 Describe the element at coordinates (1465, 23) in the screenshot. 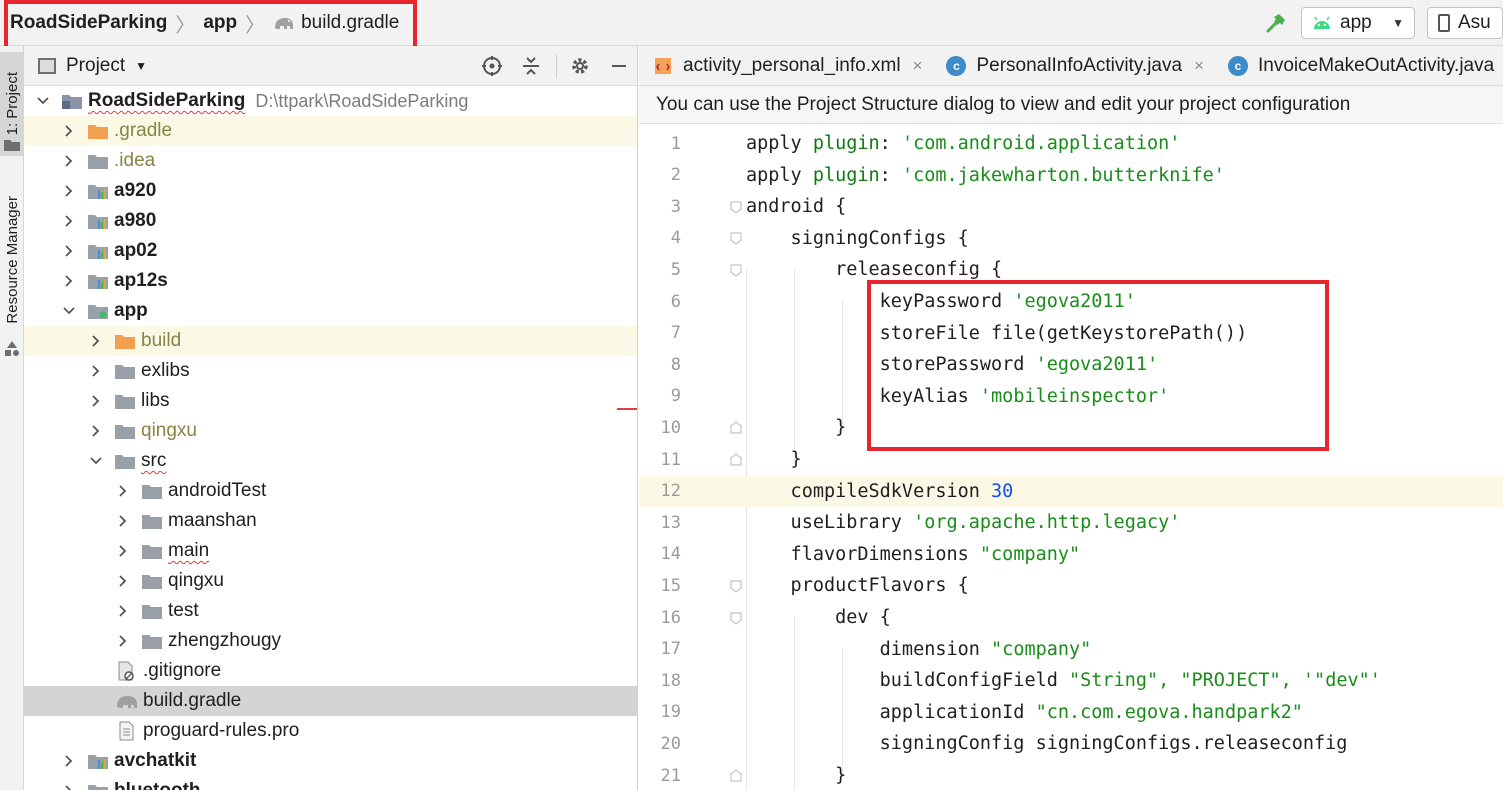

I see `device-select: Asu` at that location.